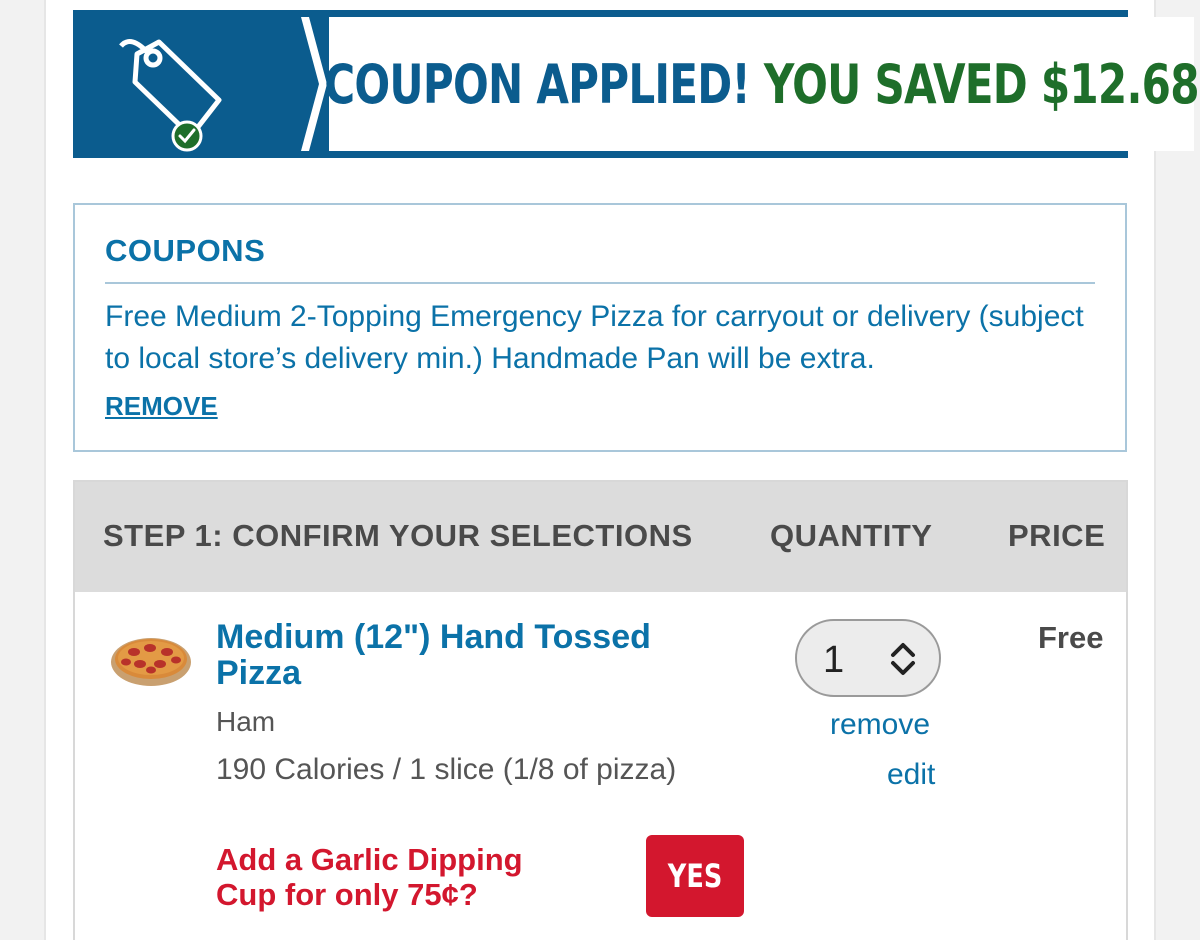 The image size is (1200, 940). I want to click on add-garlic-cup-yes-button: YES, so click(695, 876).